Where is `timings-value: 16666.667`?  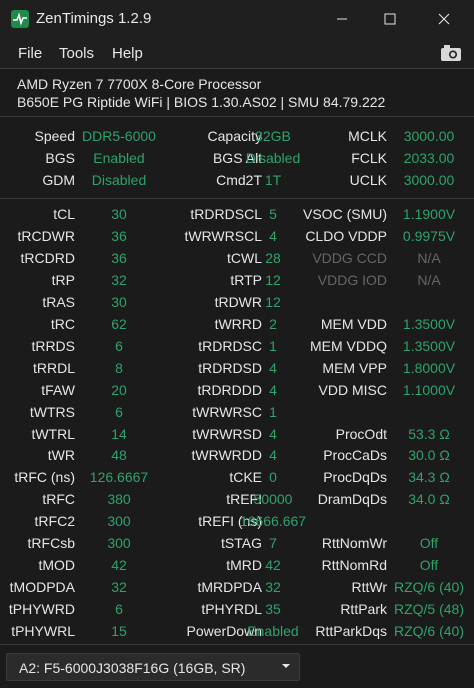
timings-value: 16666.667 is located at coordinates (273, 521).